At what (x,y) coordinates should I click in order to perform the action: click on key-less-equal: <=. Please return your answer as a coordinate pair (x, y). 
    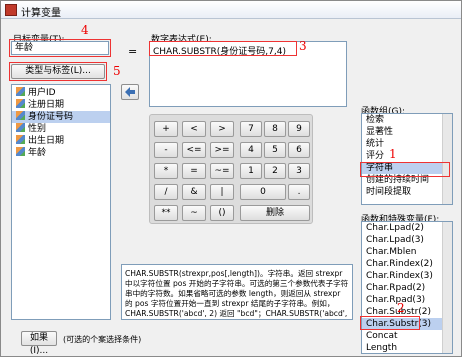
    Looking at the image, I should click on (194, 150).